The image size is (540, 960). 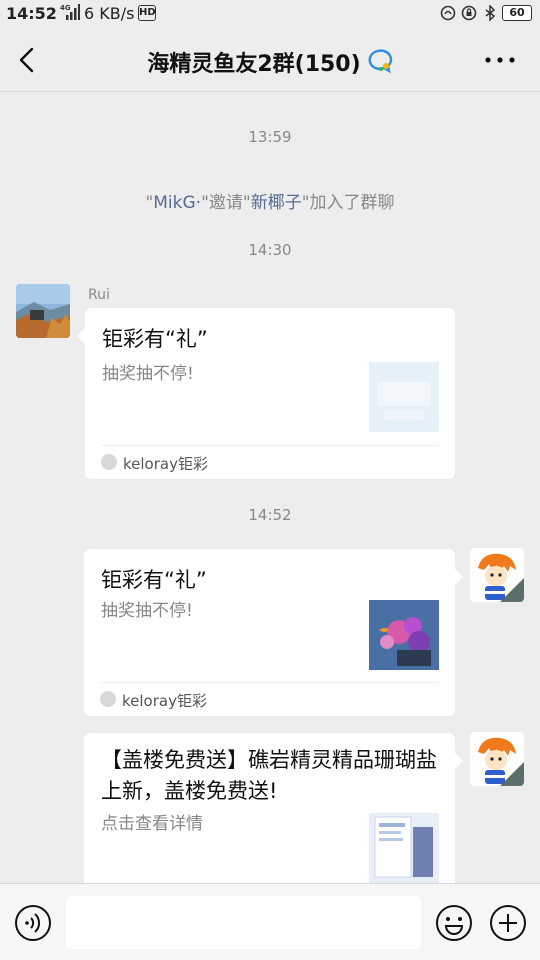 What do you see at coordinates (147, 13) in the screenshot?
I see `hd-badge: HD` at bounding box center [147, 13].